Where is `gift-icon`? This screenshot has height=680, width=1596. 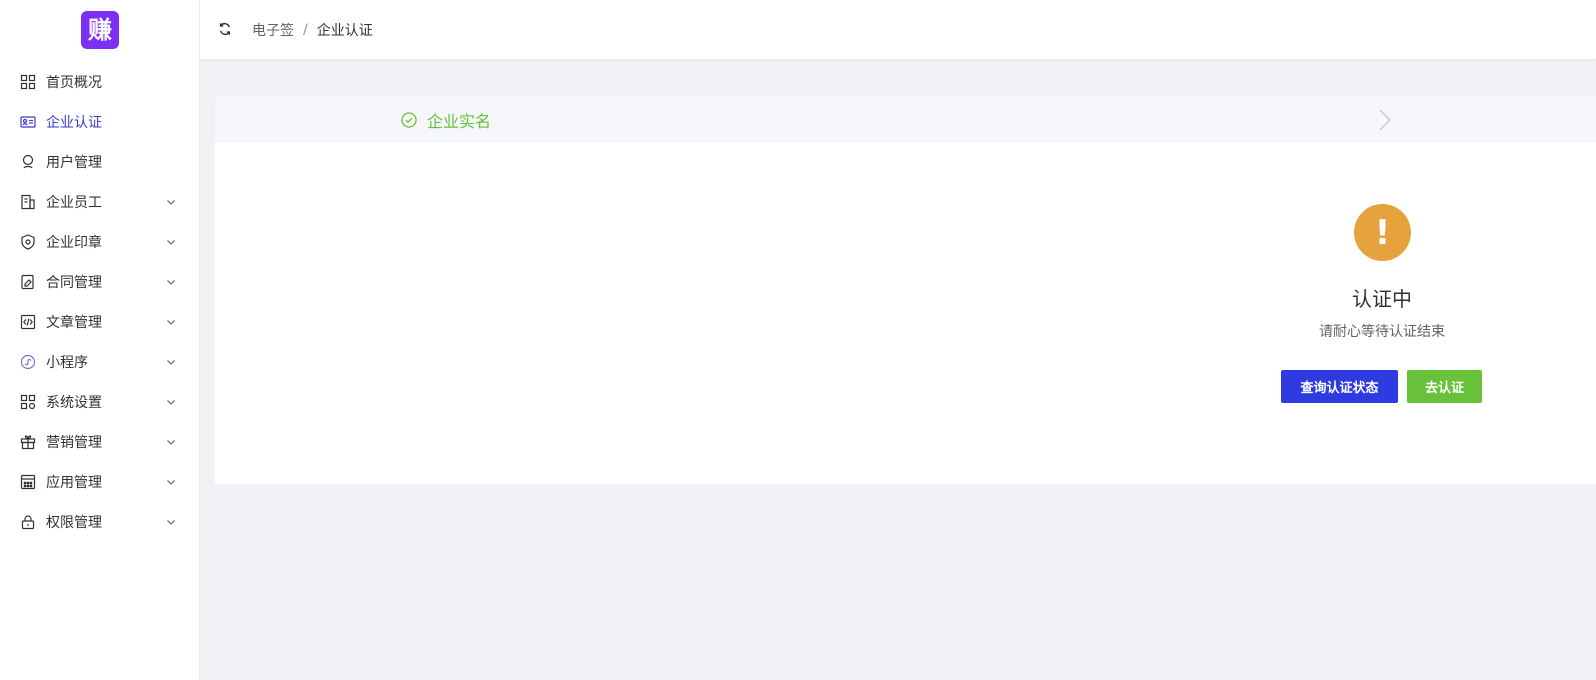 gift-icon is located at coordinates (28, 442).